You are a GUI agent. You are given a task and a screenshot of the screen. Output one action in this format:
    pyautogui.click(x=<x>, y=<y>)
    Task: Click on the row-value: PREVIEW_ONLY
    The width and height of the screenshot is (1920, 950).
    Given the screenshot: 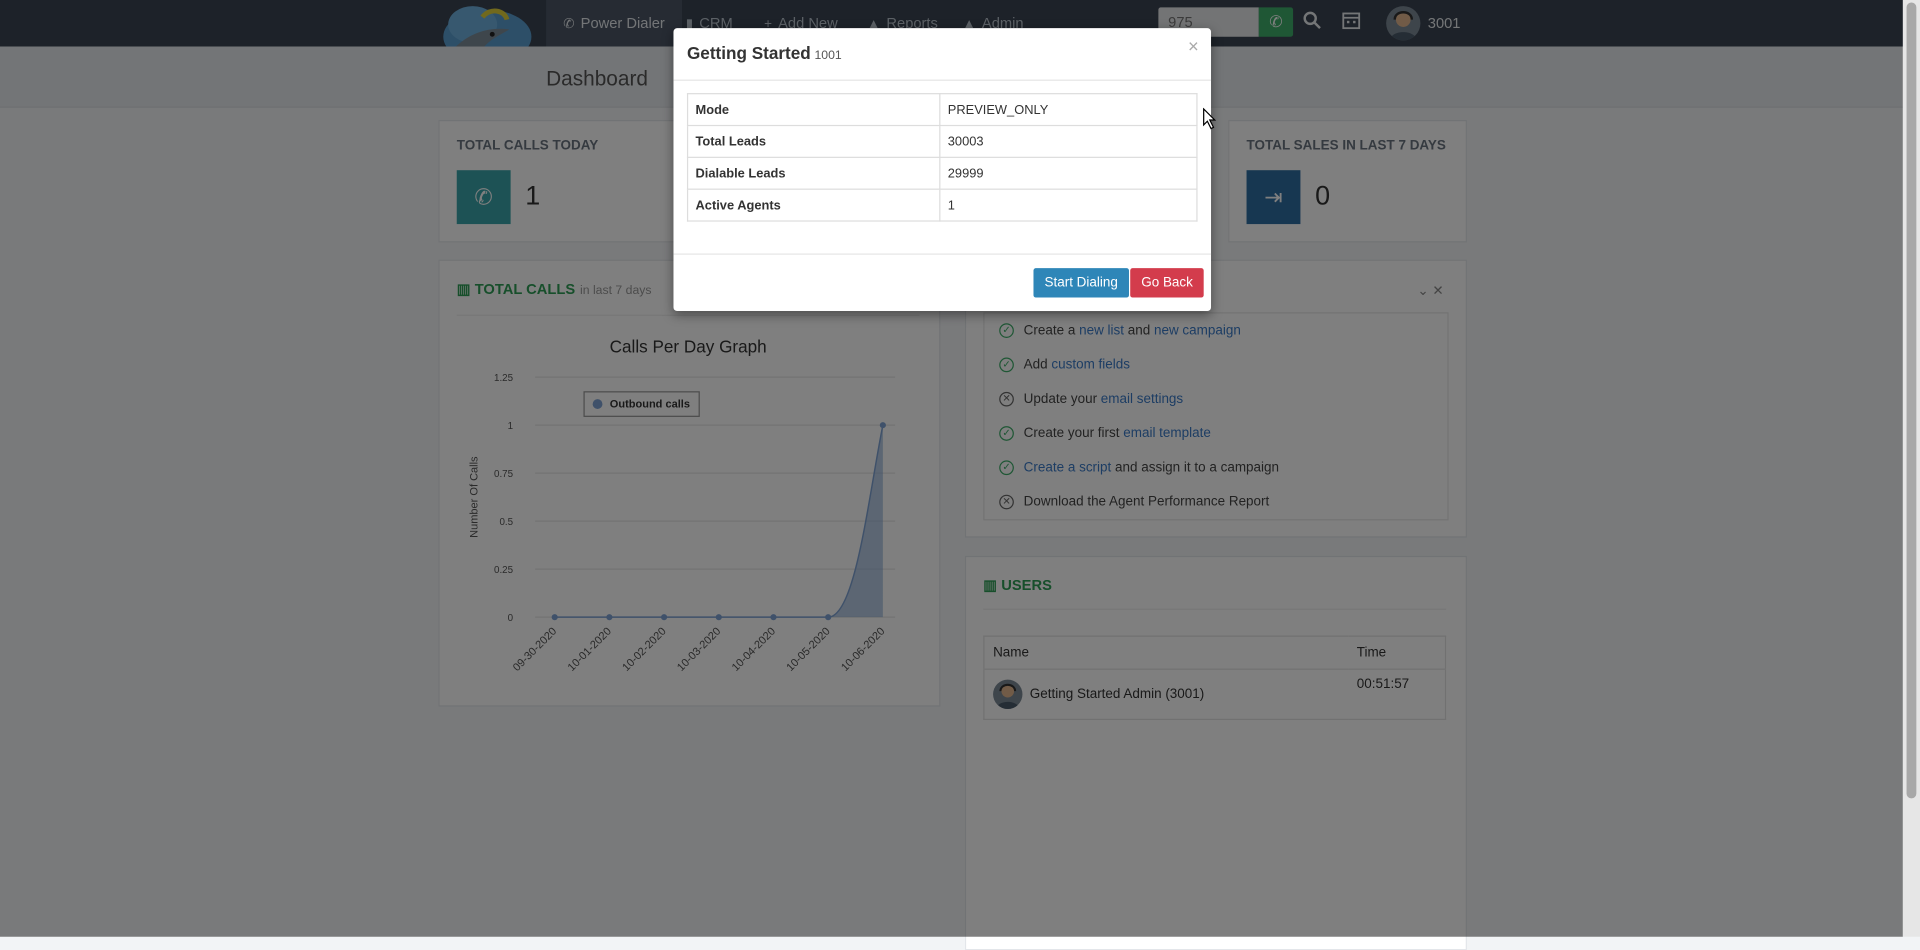 What is the action you would take?
    pyautogui.click(x=1068, y=110)
    